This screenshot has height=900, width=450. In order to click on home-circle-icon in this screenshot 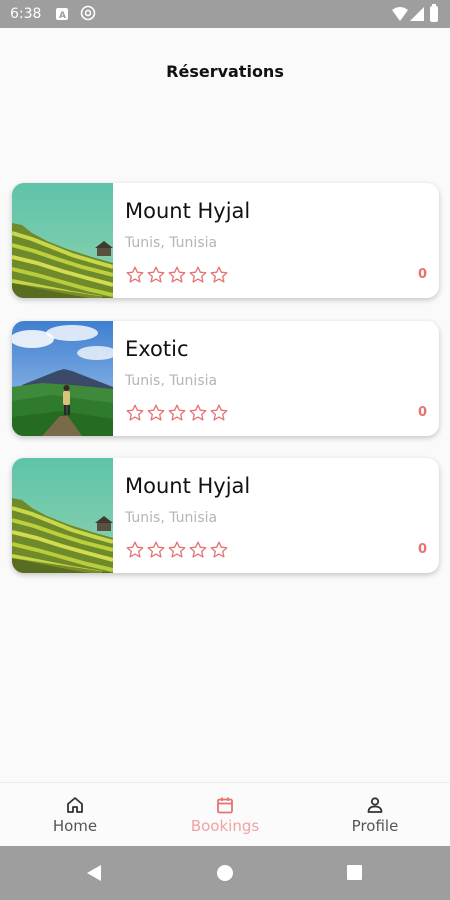, I will do `click(225, 873)`.